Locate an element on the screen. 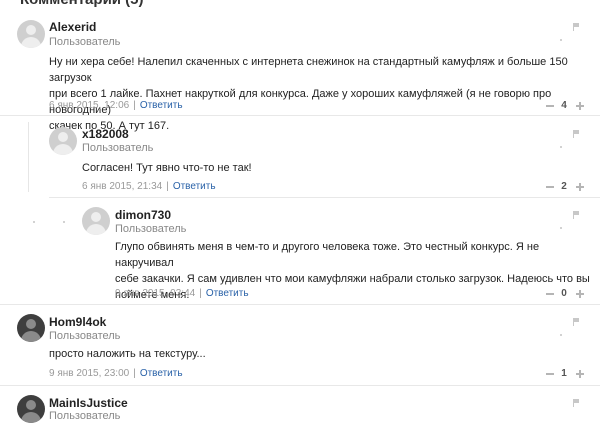  avatar-mainisjustice is located at coordinates (31, 409).